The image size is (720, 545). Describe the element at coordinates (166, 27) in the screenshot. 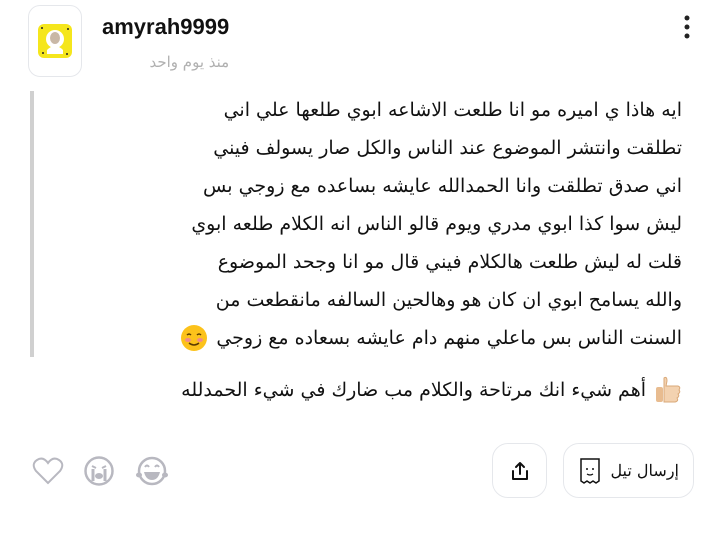

I see `username: amyrah9999` at that location.